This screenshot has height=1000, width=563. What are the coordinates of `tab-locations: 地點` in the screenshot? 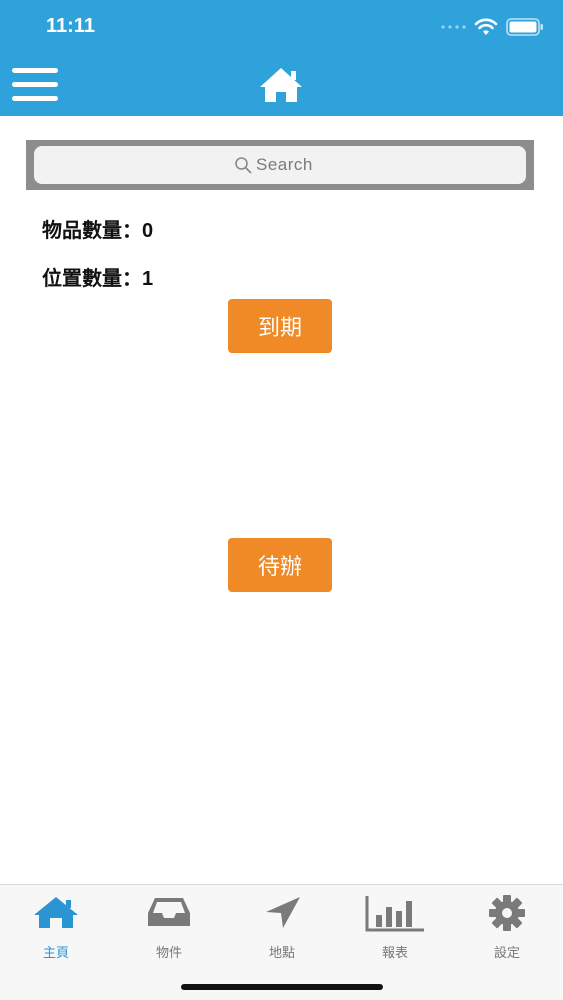 It's located at (282, 925).